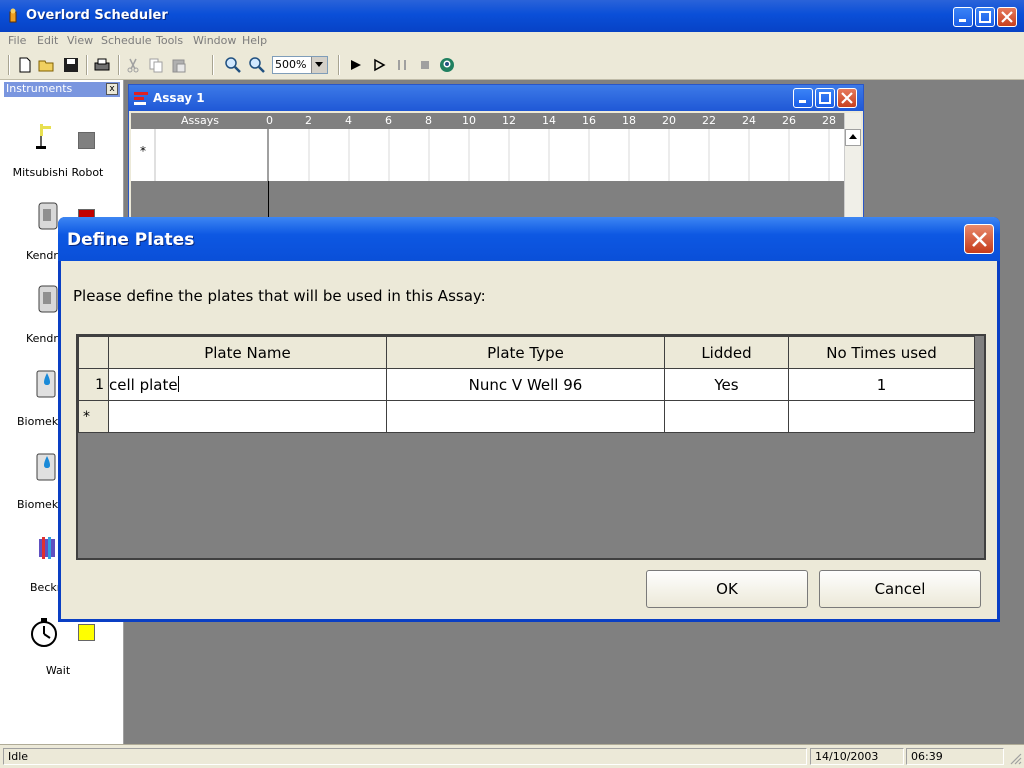 The width and height of the screenshot is (1024, 768). What do you see at coordinates (825, 98) in the screenshot?
I see `assay-maximize-button` at bounding box center [825, 98].